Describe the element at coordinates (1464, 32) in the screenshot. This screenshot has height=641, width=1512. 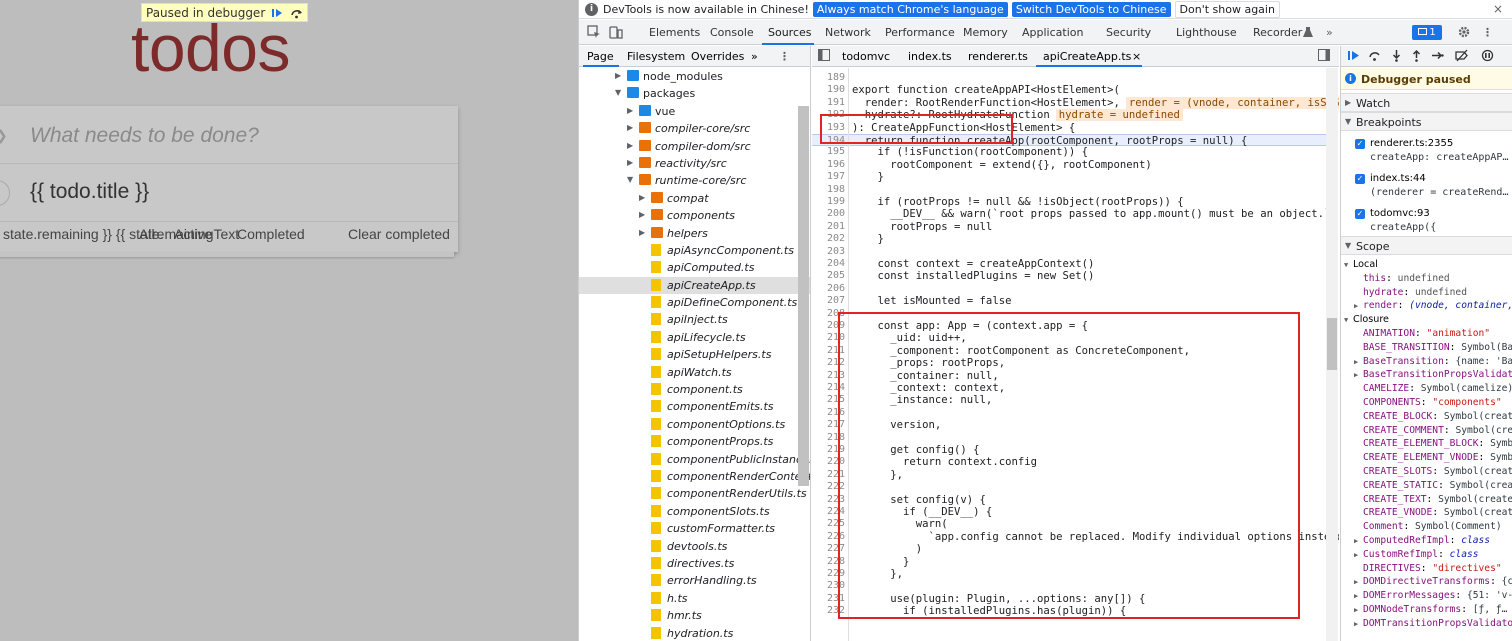
I see `gear-icon` at that location.